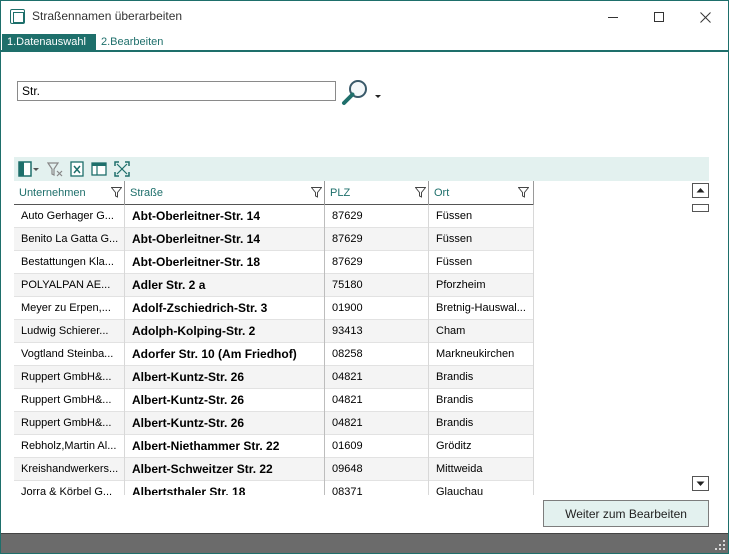 The width and height of the screenshot is (729, 554). I want to click on minimize-button, so click(613, 17).